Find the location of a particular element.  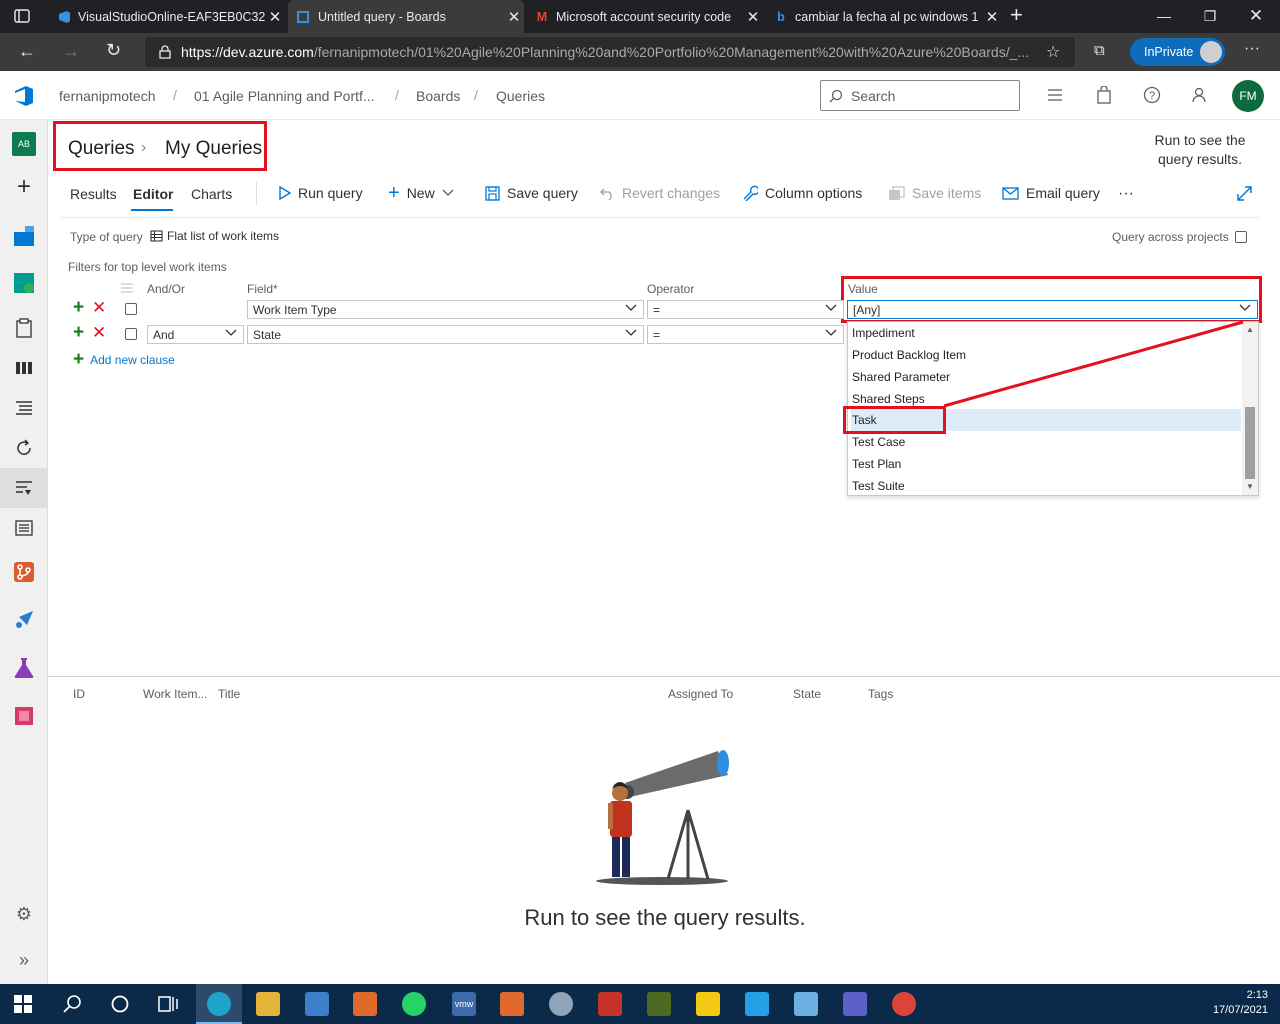

column-state: State is located at coordinates (807, 694).